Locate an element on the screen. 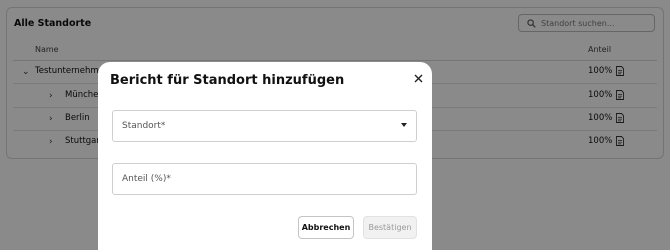 The image size is (670, 250). close-icon is located at coordinates (418, 78).